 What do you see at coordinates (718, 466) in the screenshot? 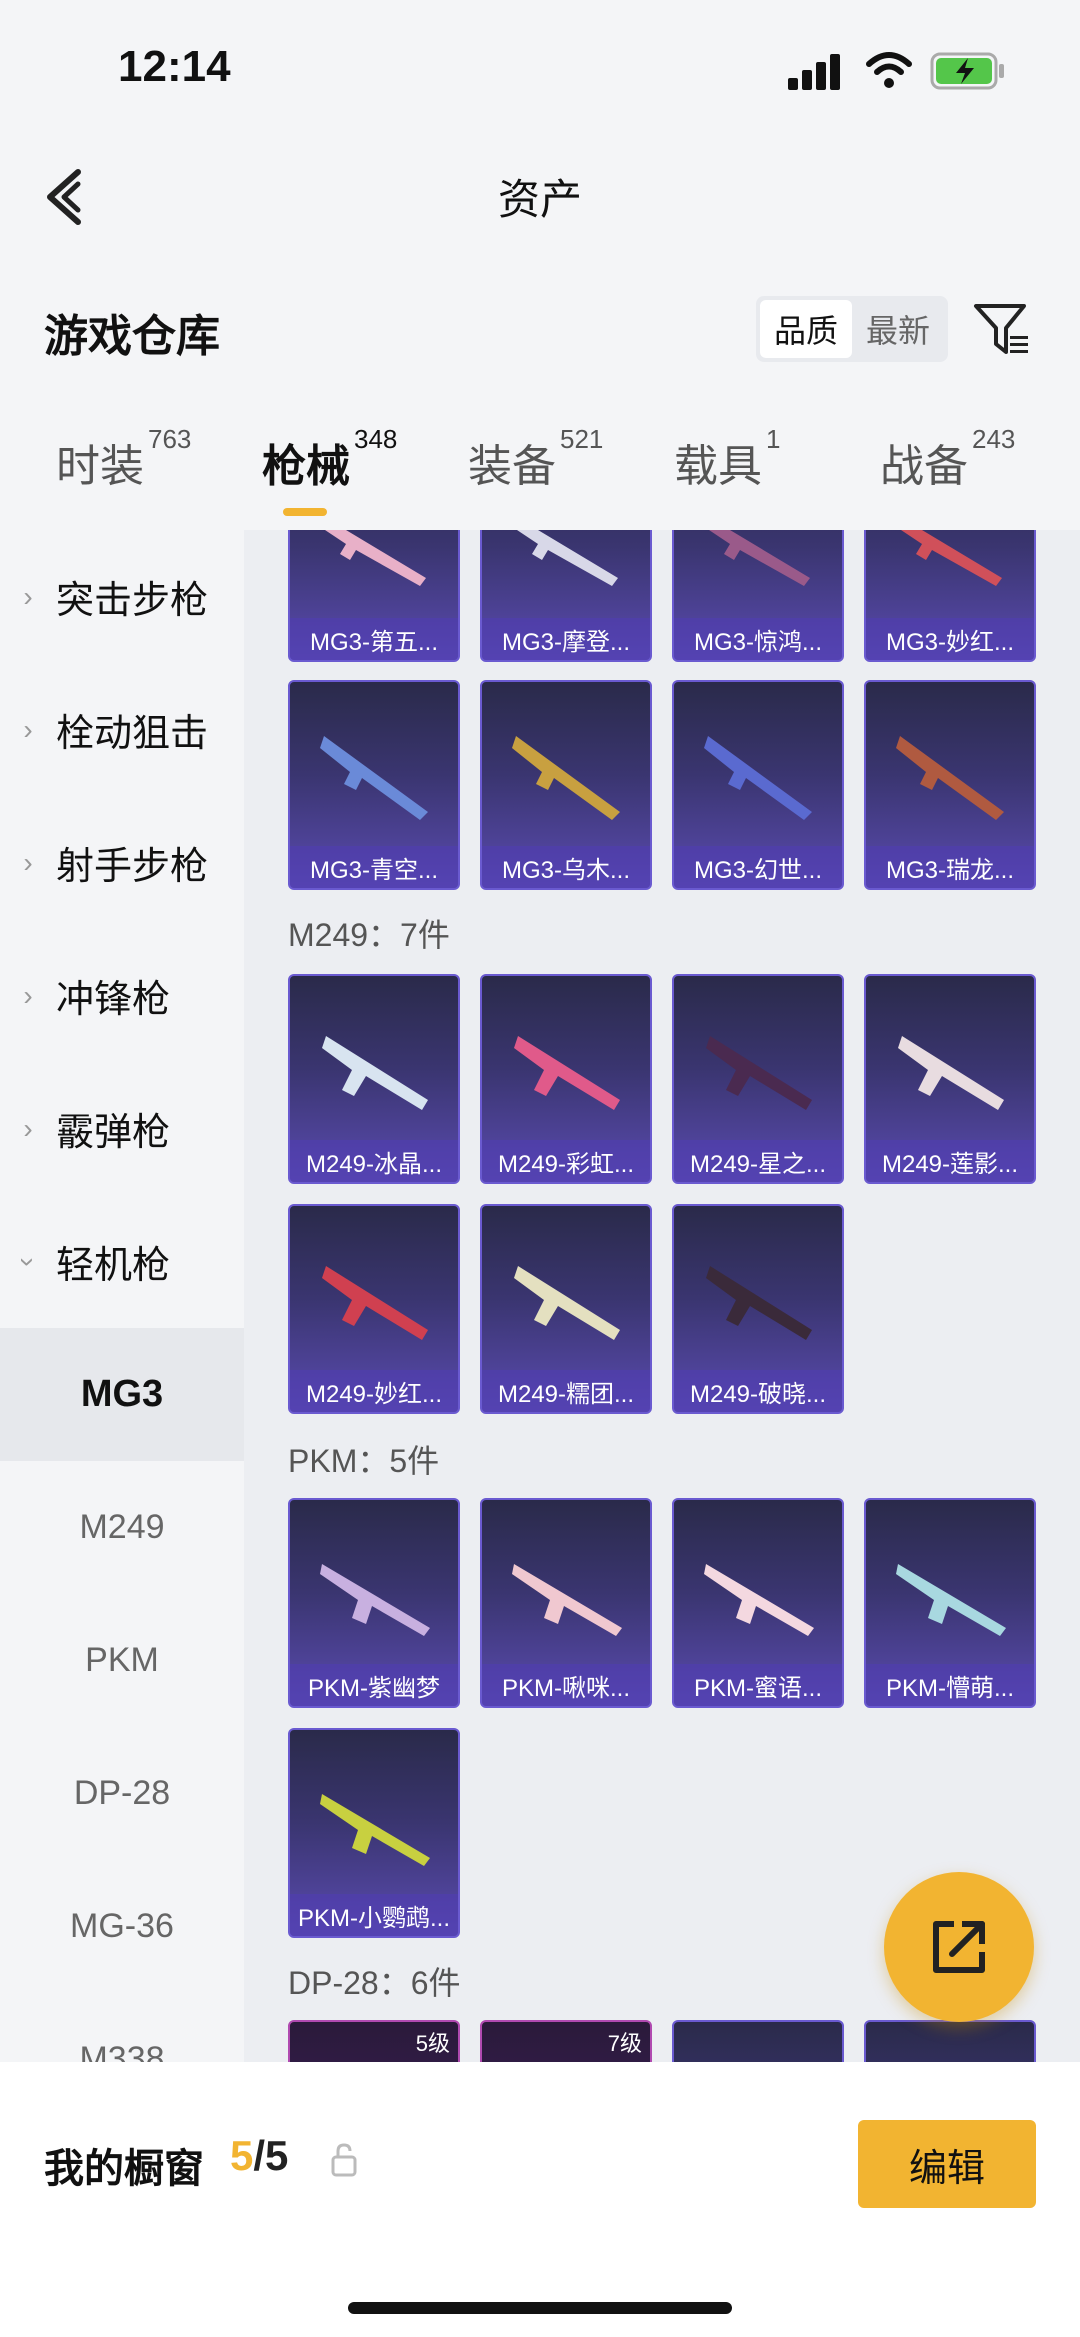
I see `tab-label: 载具` at bounding box center [718, 466].